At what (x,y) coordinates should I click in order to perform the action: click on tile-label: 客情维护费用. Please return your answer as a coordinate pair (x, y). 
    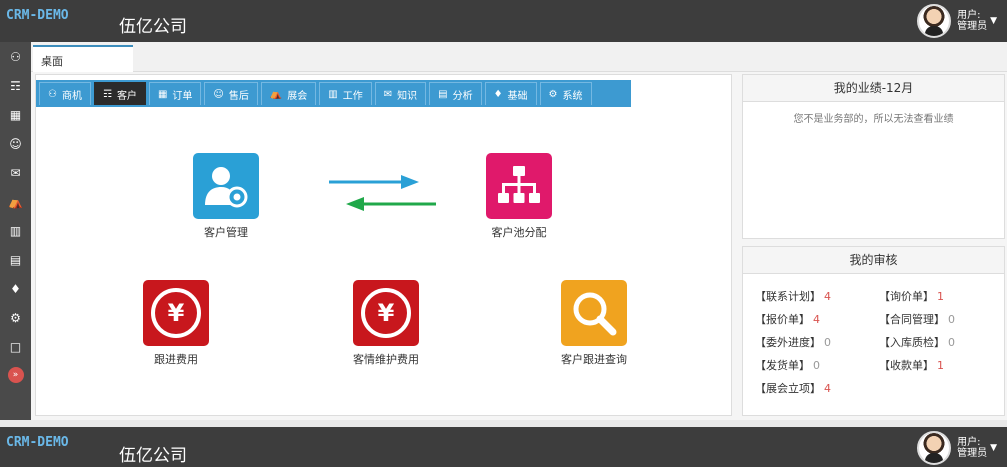
    Looking at the image, I should click on (386, 359).